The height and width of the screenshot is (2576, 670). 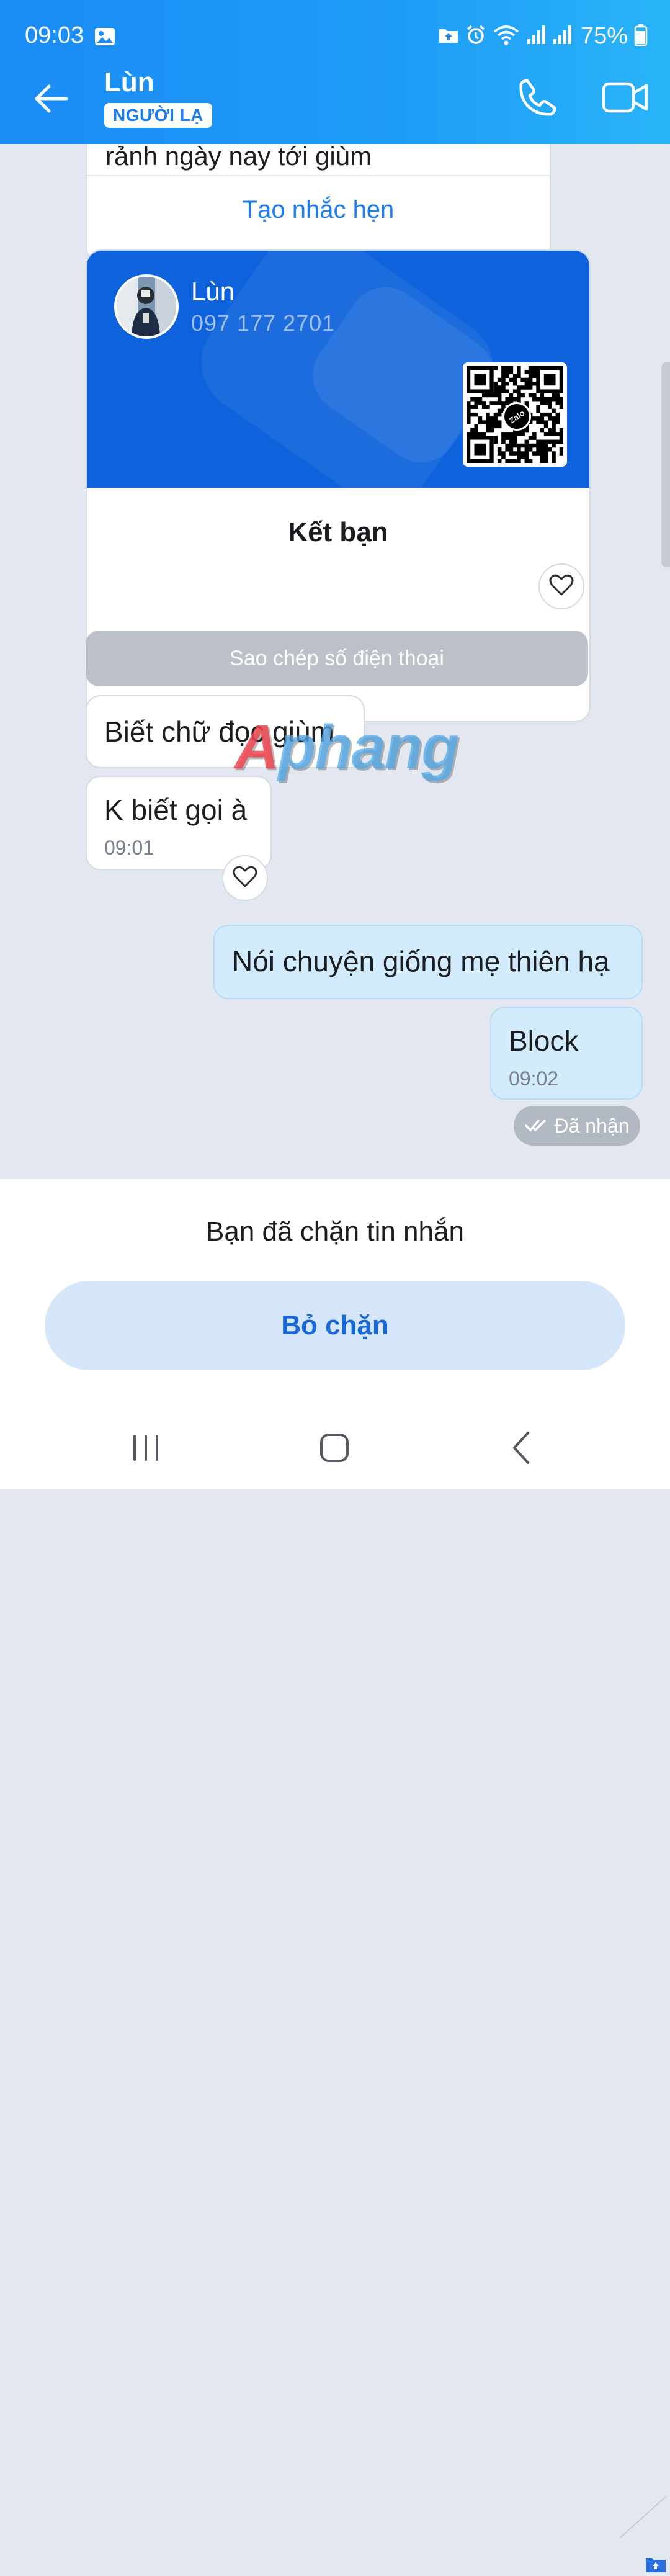 I want to click on blocked-message: Bạn đã chặn tin nhắn, so click(x=335, y=1232).